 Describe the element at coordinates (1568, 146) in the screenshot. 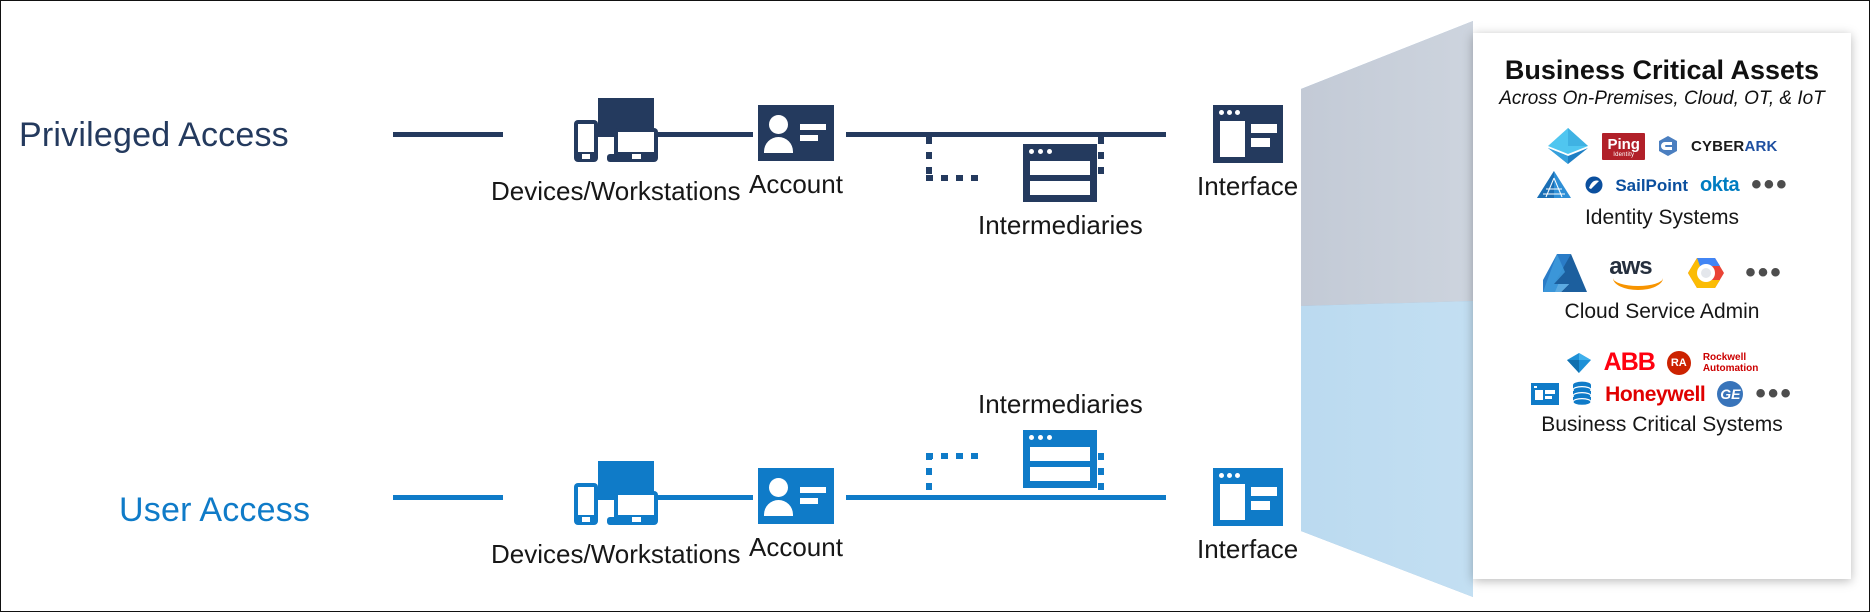

I see `azure-ad-logo` at that location.